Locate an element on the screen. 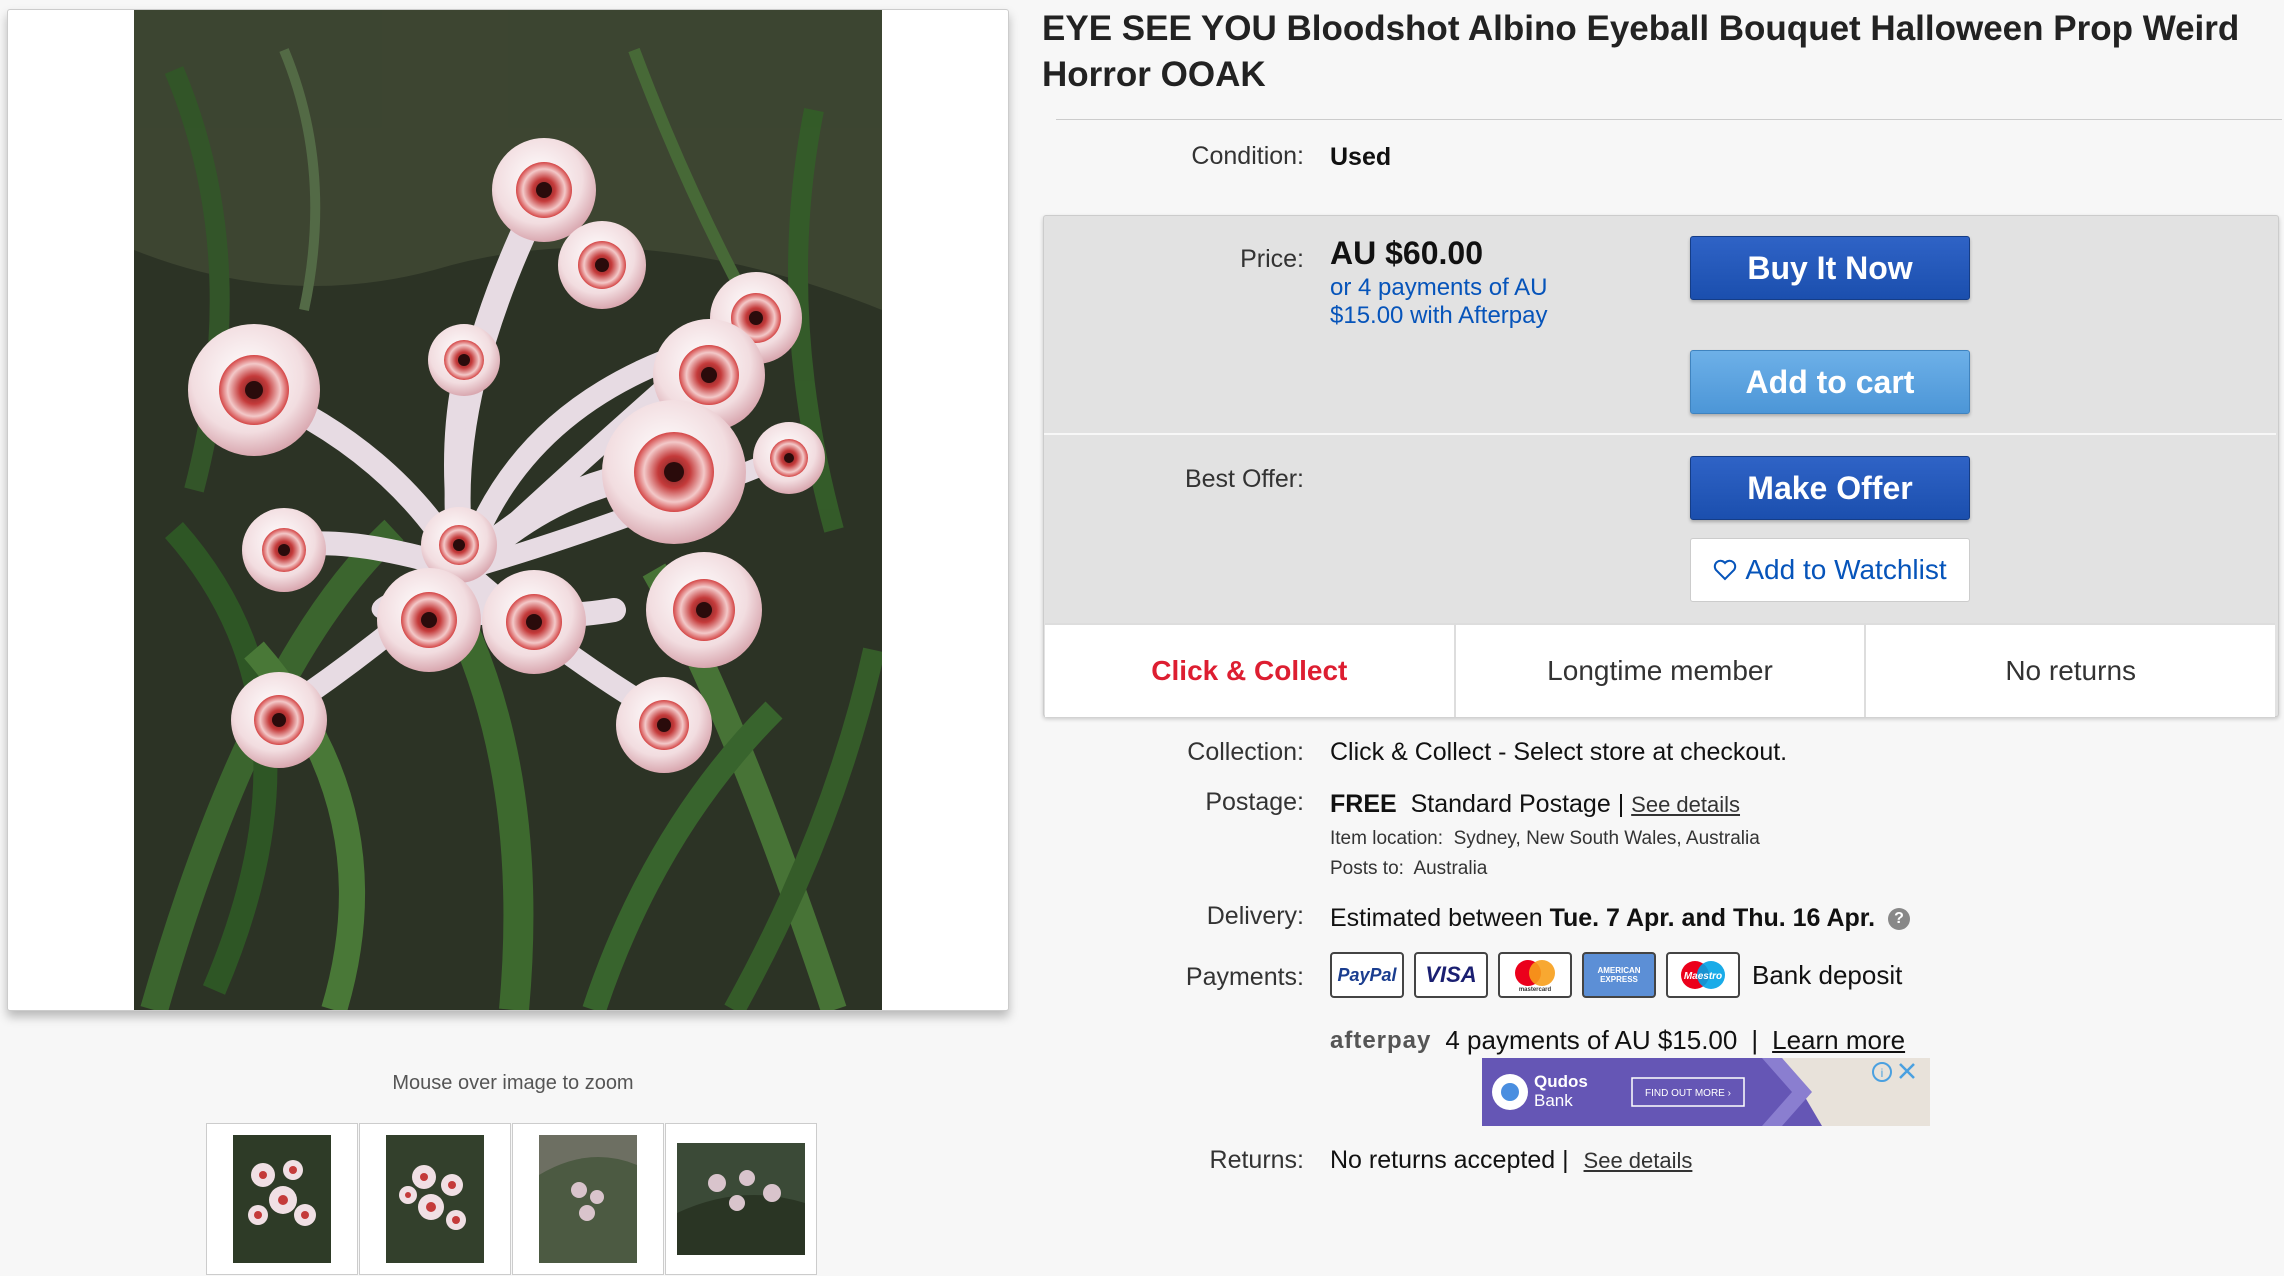  thumbnail-strip is located at coordinates (512, 1199).